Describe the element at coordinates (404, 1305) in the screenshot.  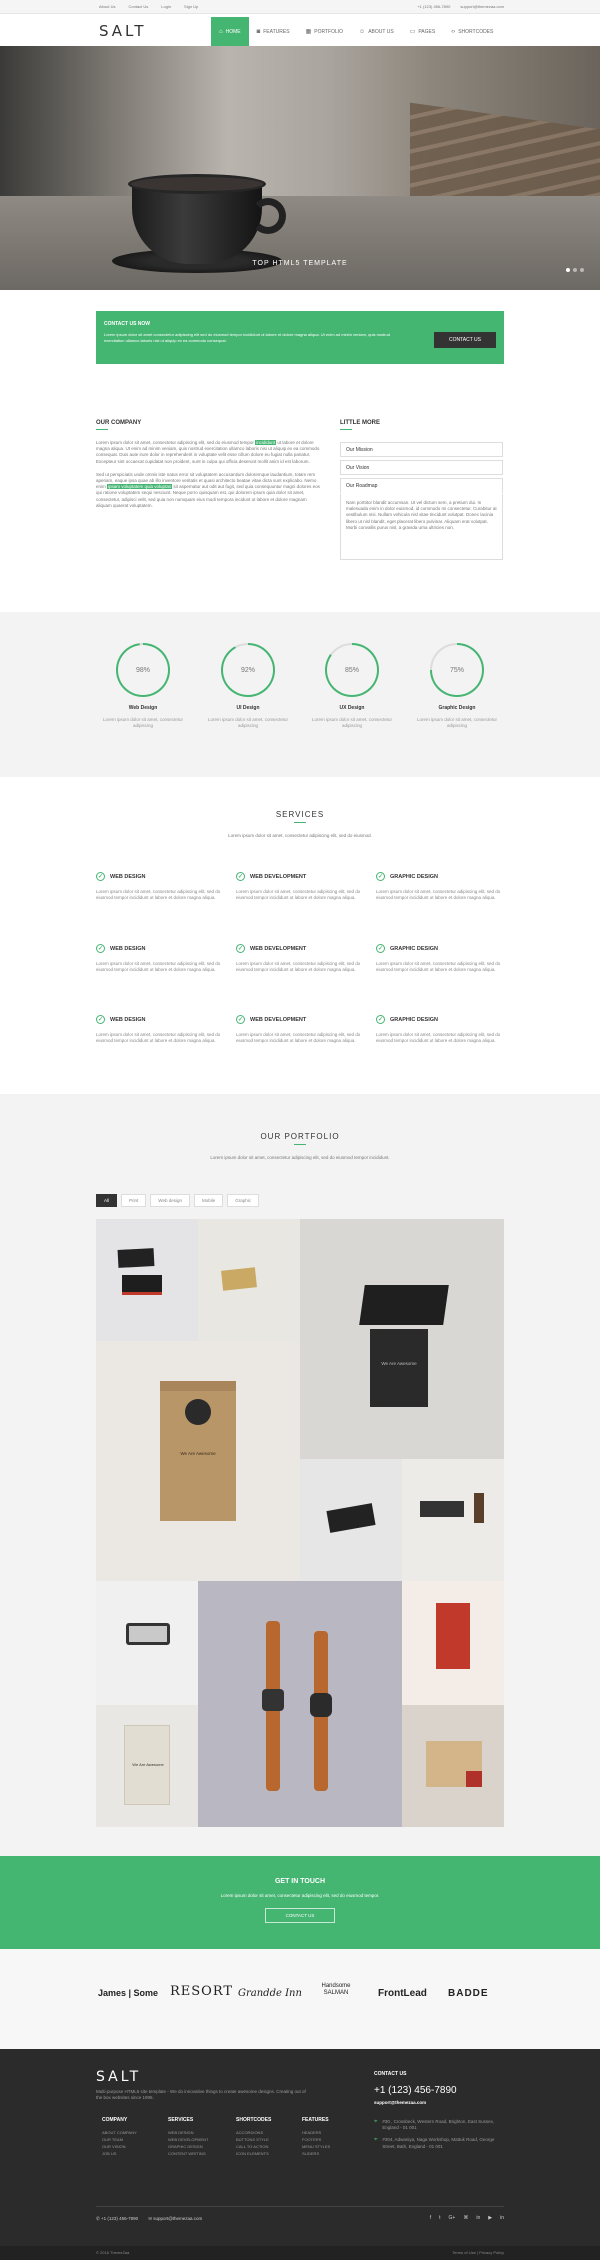
I see `box-lid-image` at that location.